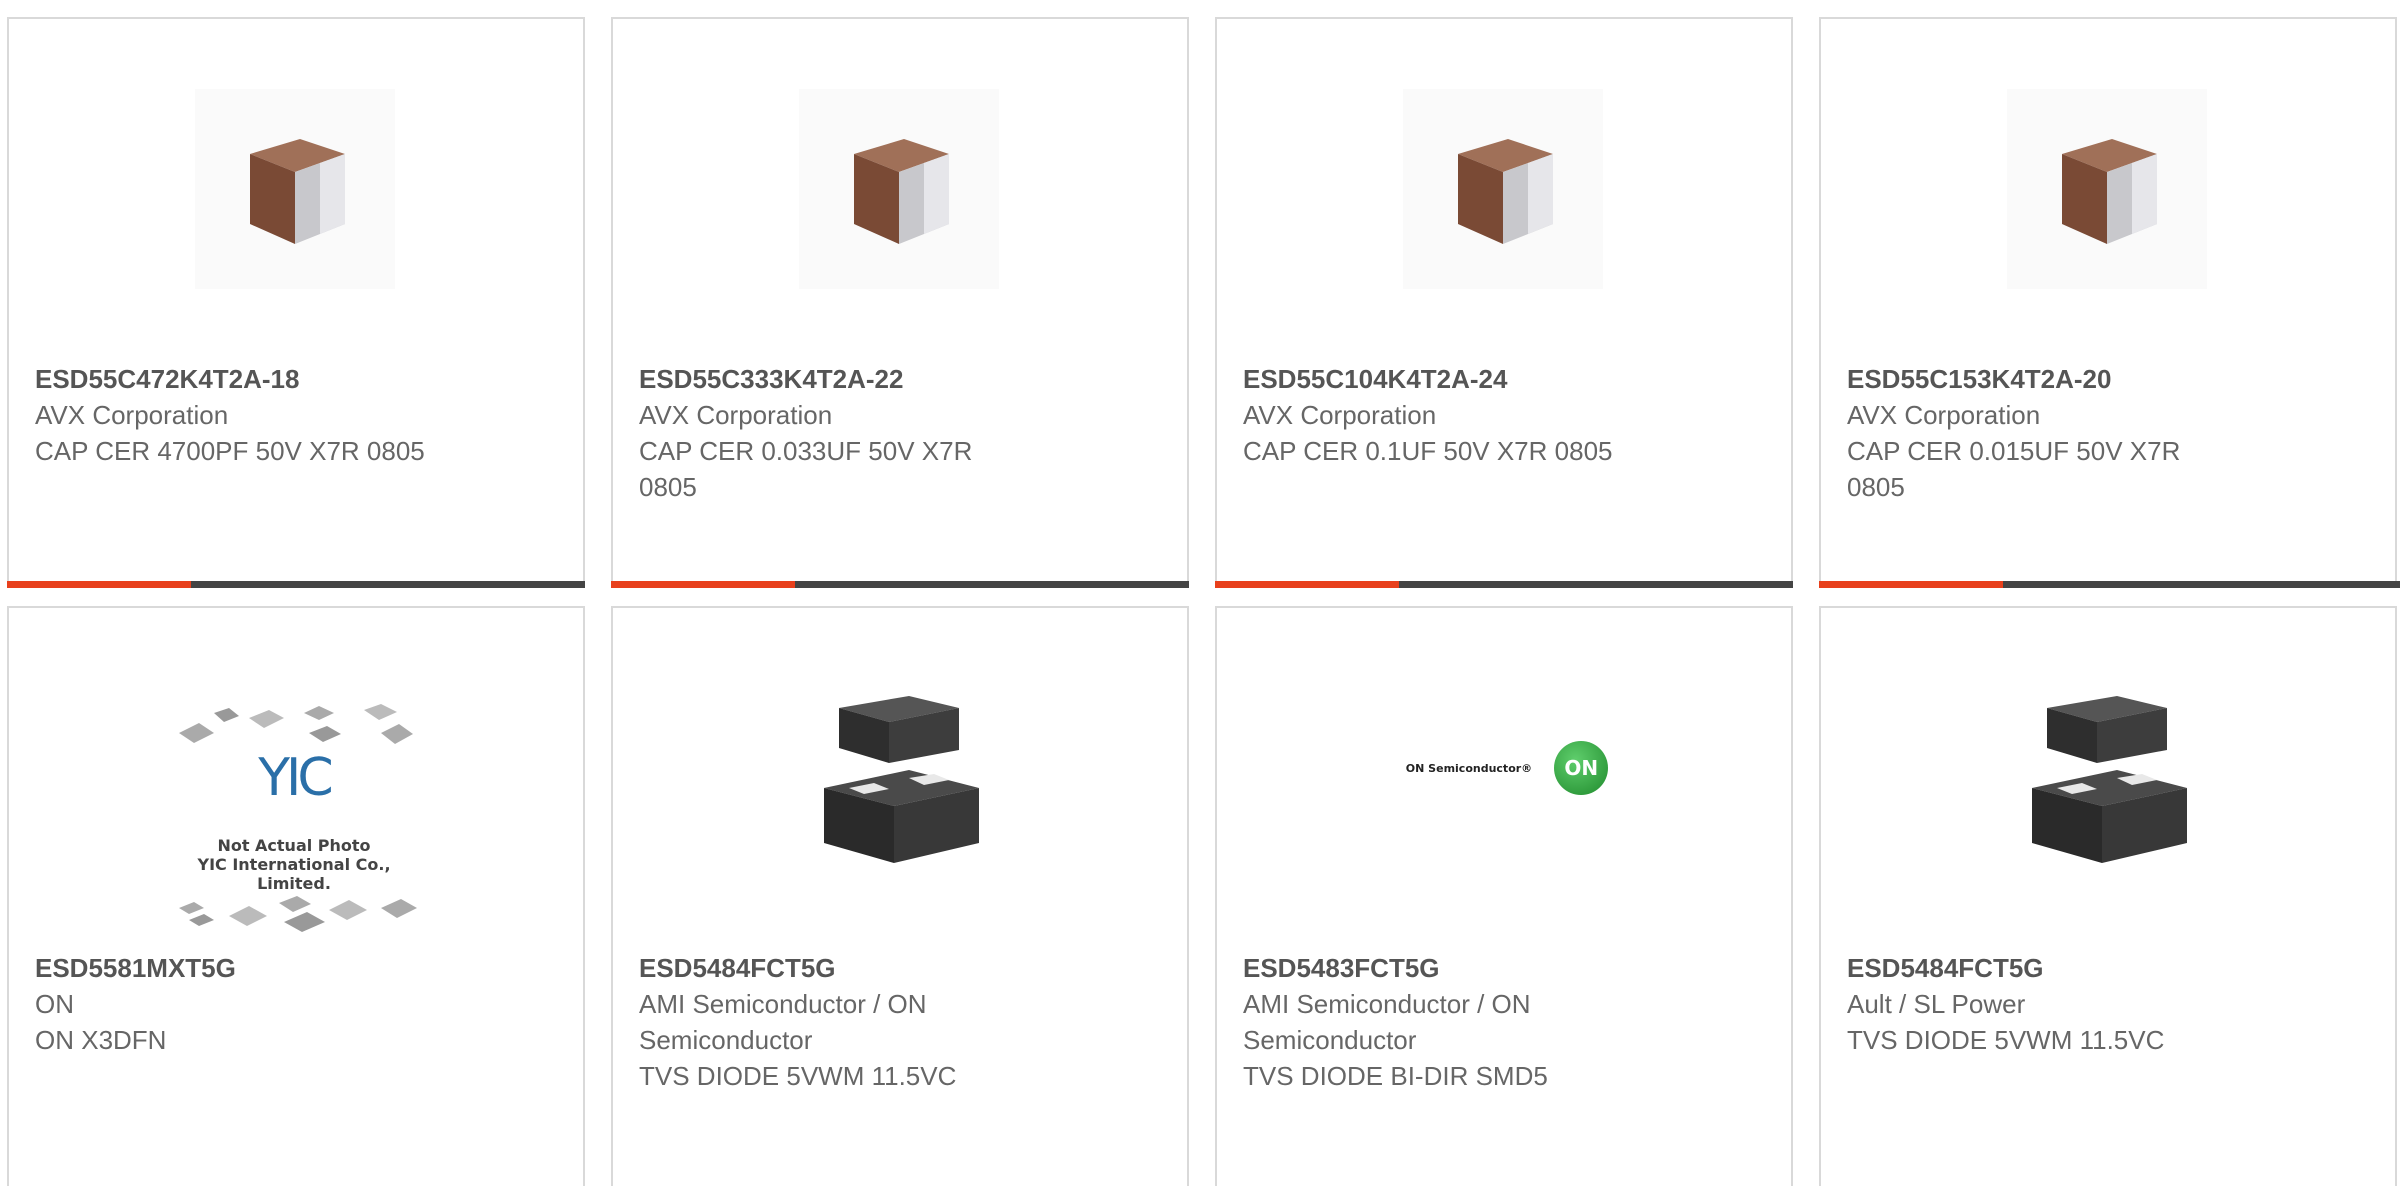 This screenshot has height=1186, width=2400. Describe the element at coordinates (101, 1040) in the screenshot. I see `description: ON X3DFN` at that location.